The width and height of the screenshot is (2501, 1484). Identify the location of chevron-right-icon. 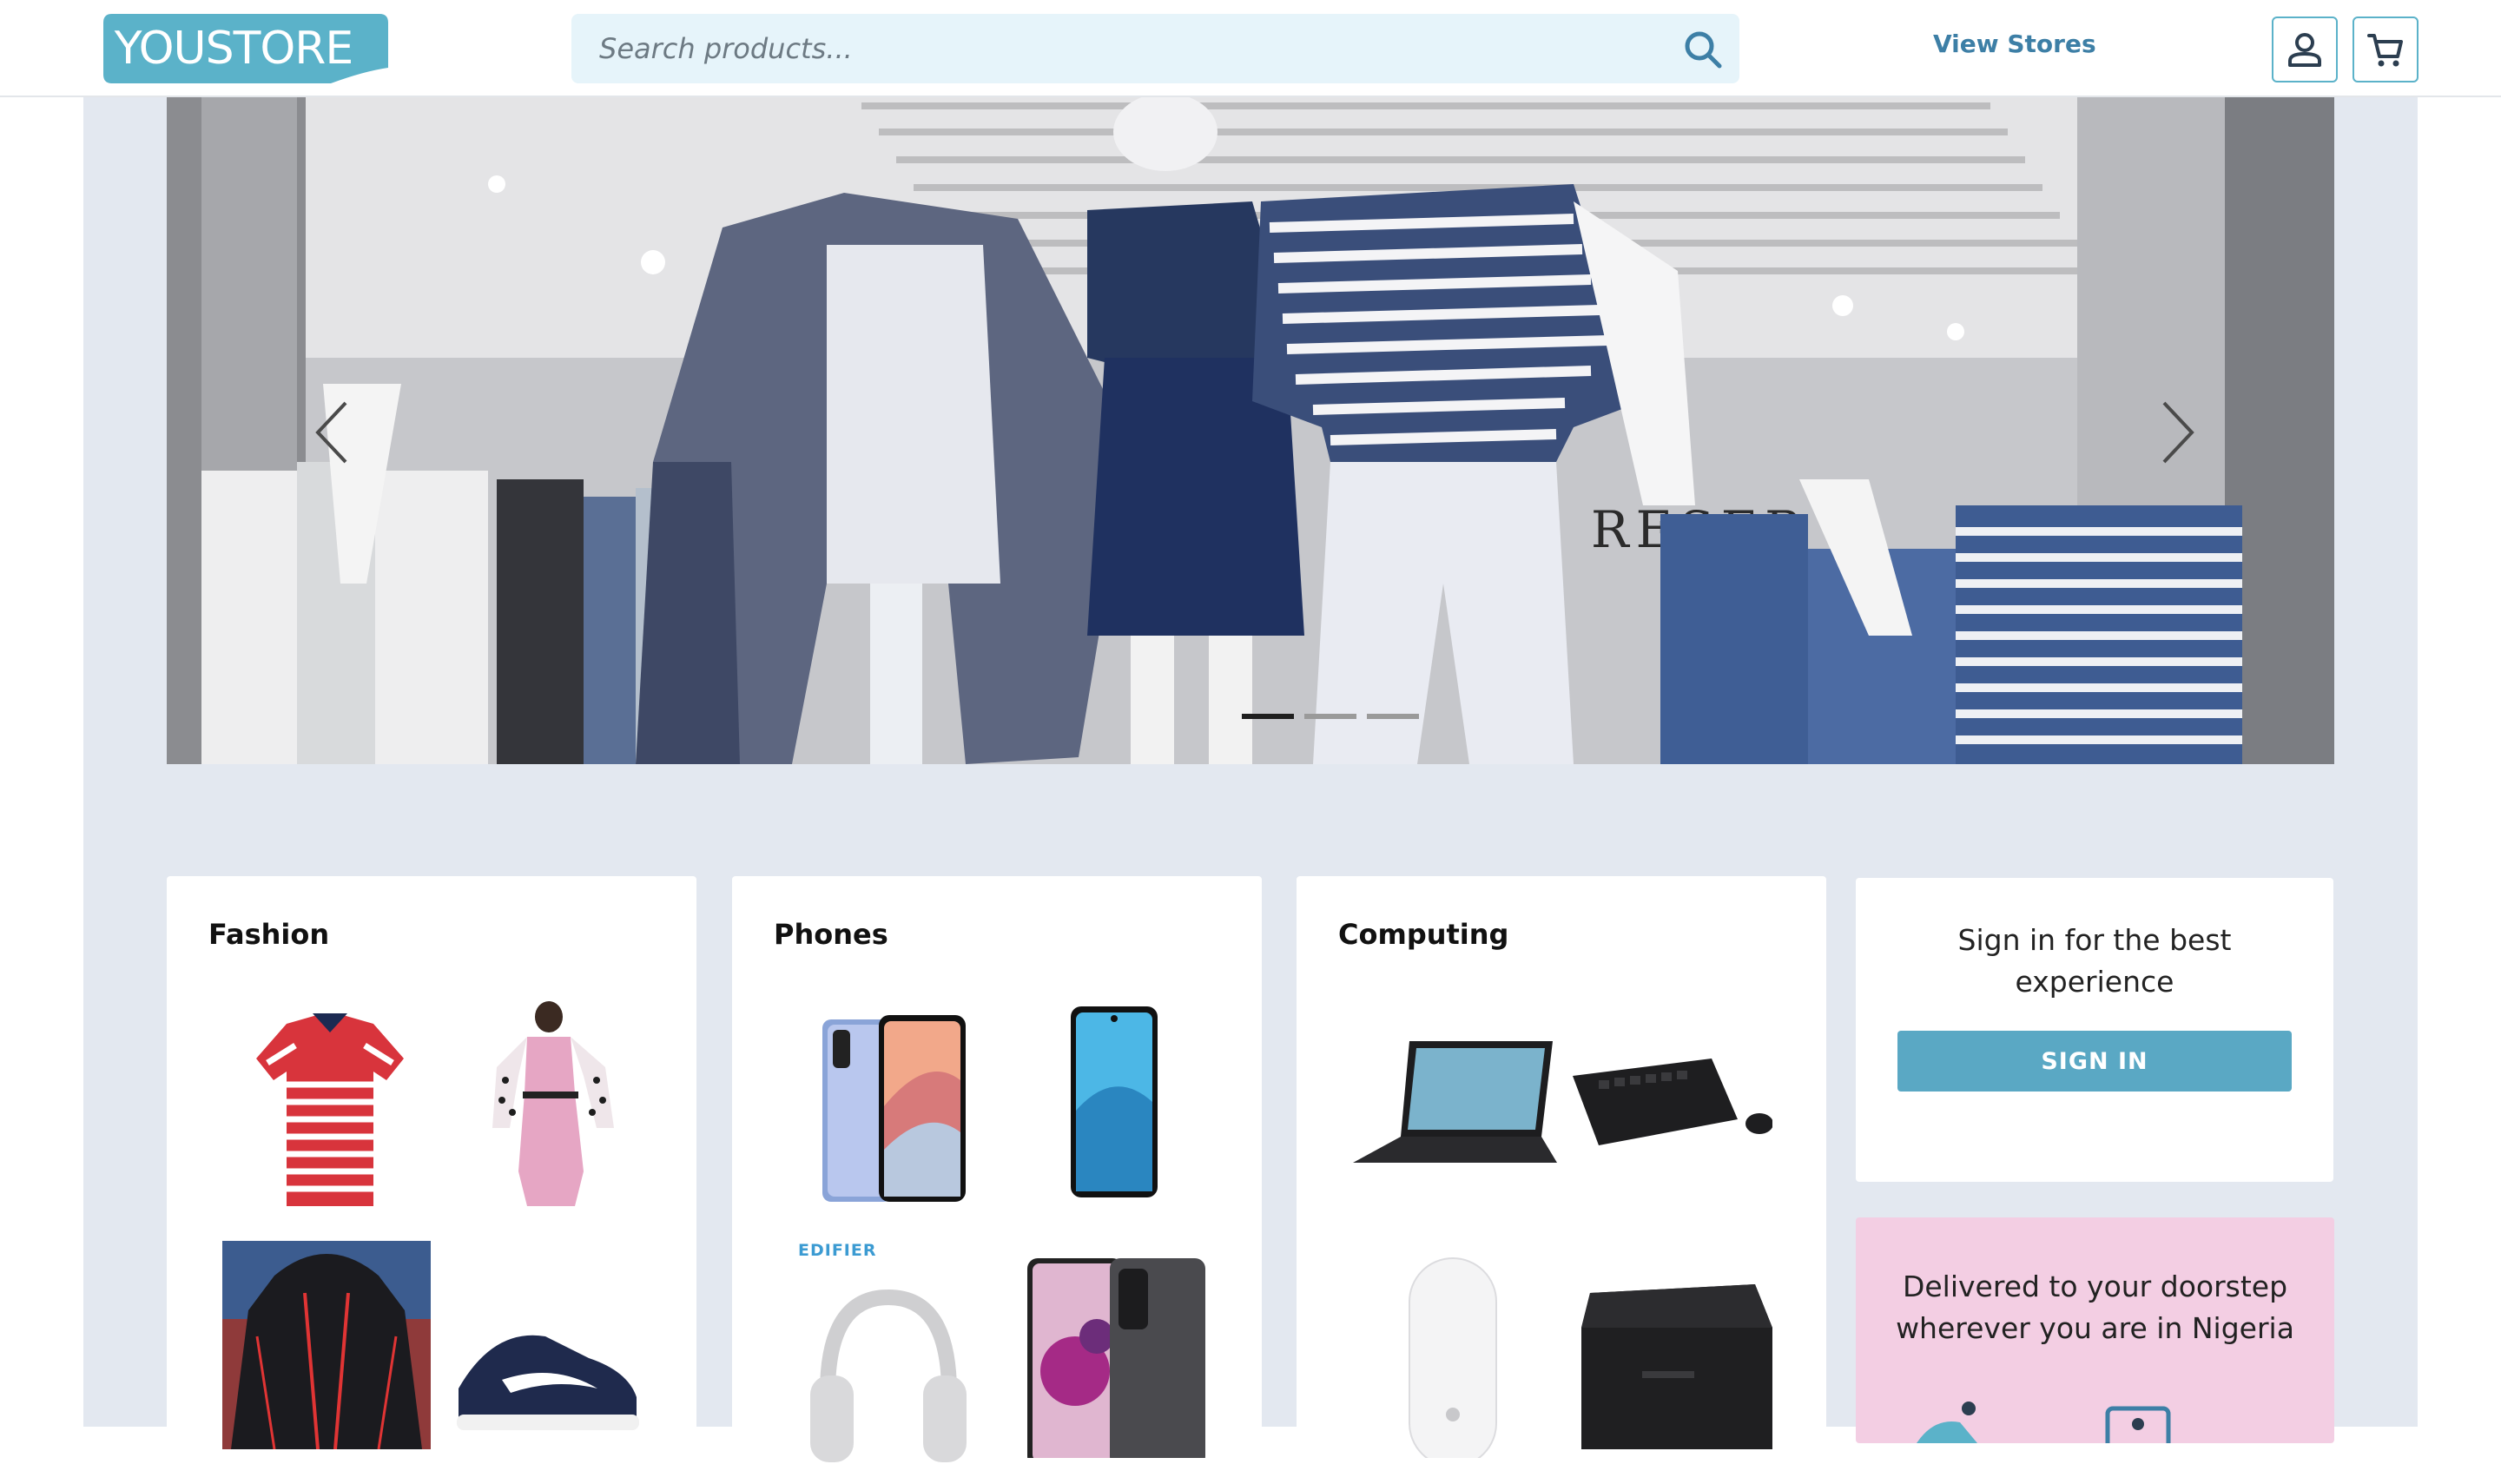
(2178, 432).